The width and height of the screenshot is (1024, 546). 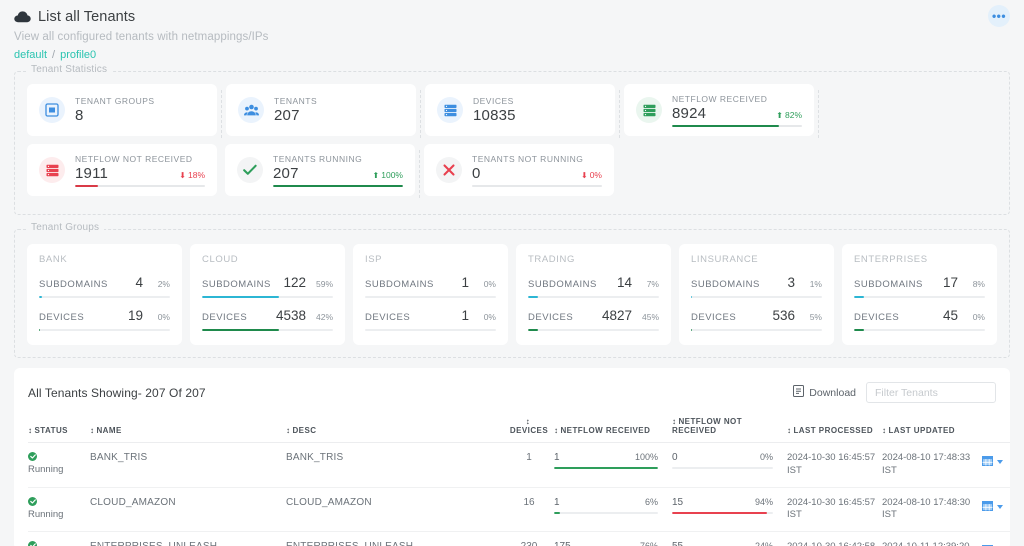 I want to click on stat-card-tenants-running: TENANTS RUNNING 207 ⬆ 100%, so click(x=320, y=170).